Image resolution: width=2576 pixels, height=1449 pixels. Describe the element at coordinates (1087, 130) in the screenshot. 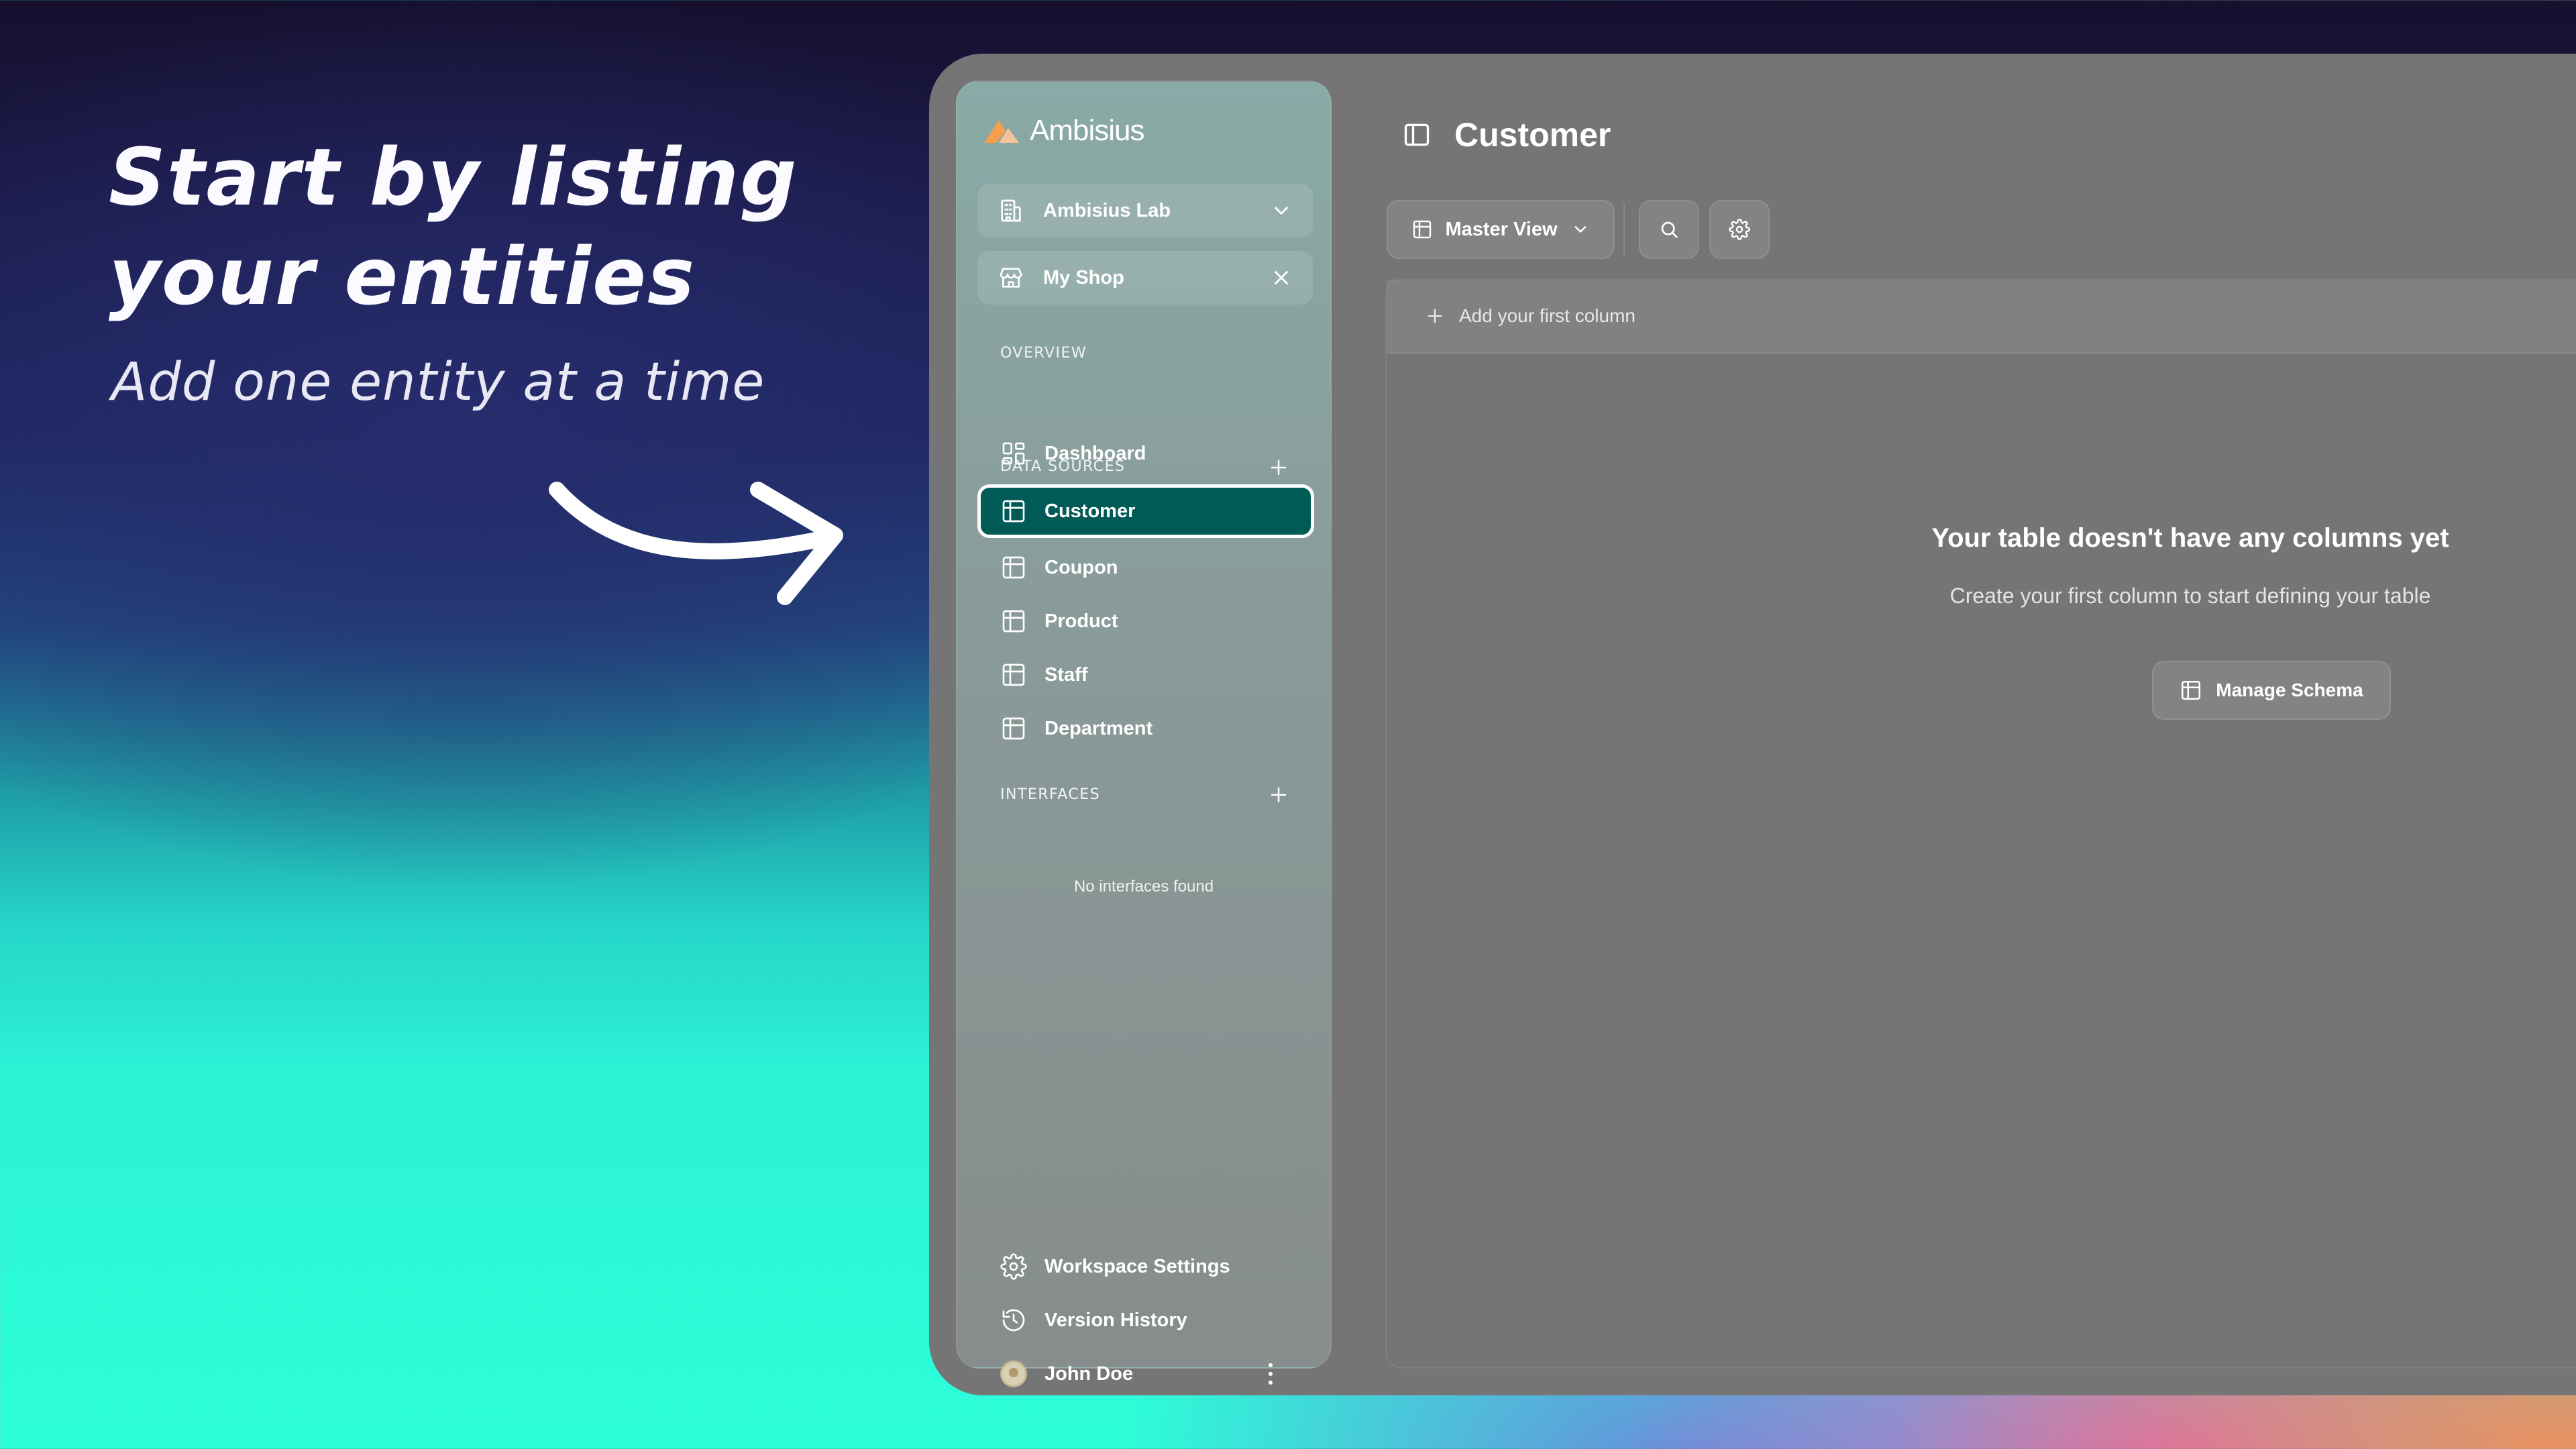

I see `brand-name: Ambisius` at that location.